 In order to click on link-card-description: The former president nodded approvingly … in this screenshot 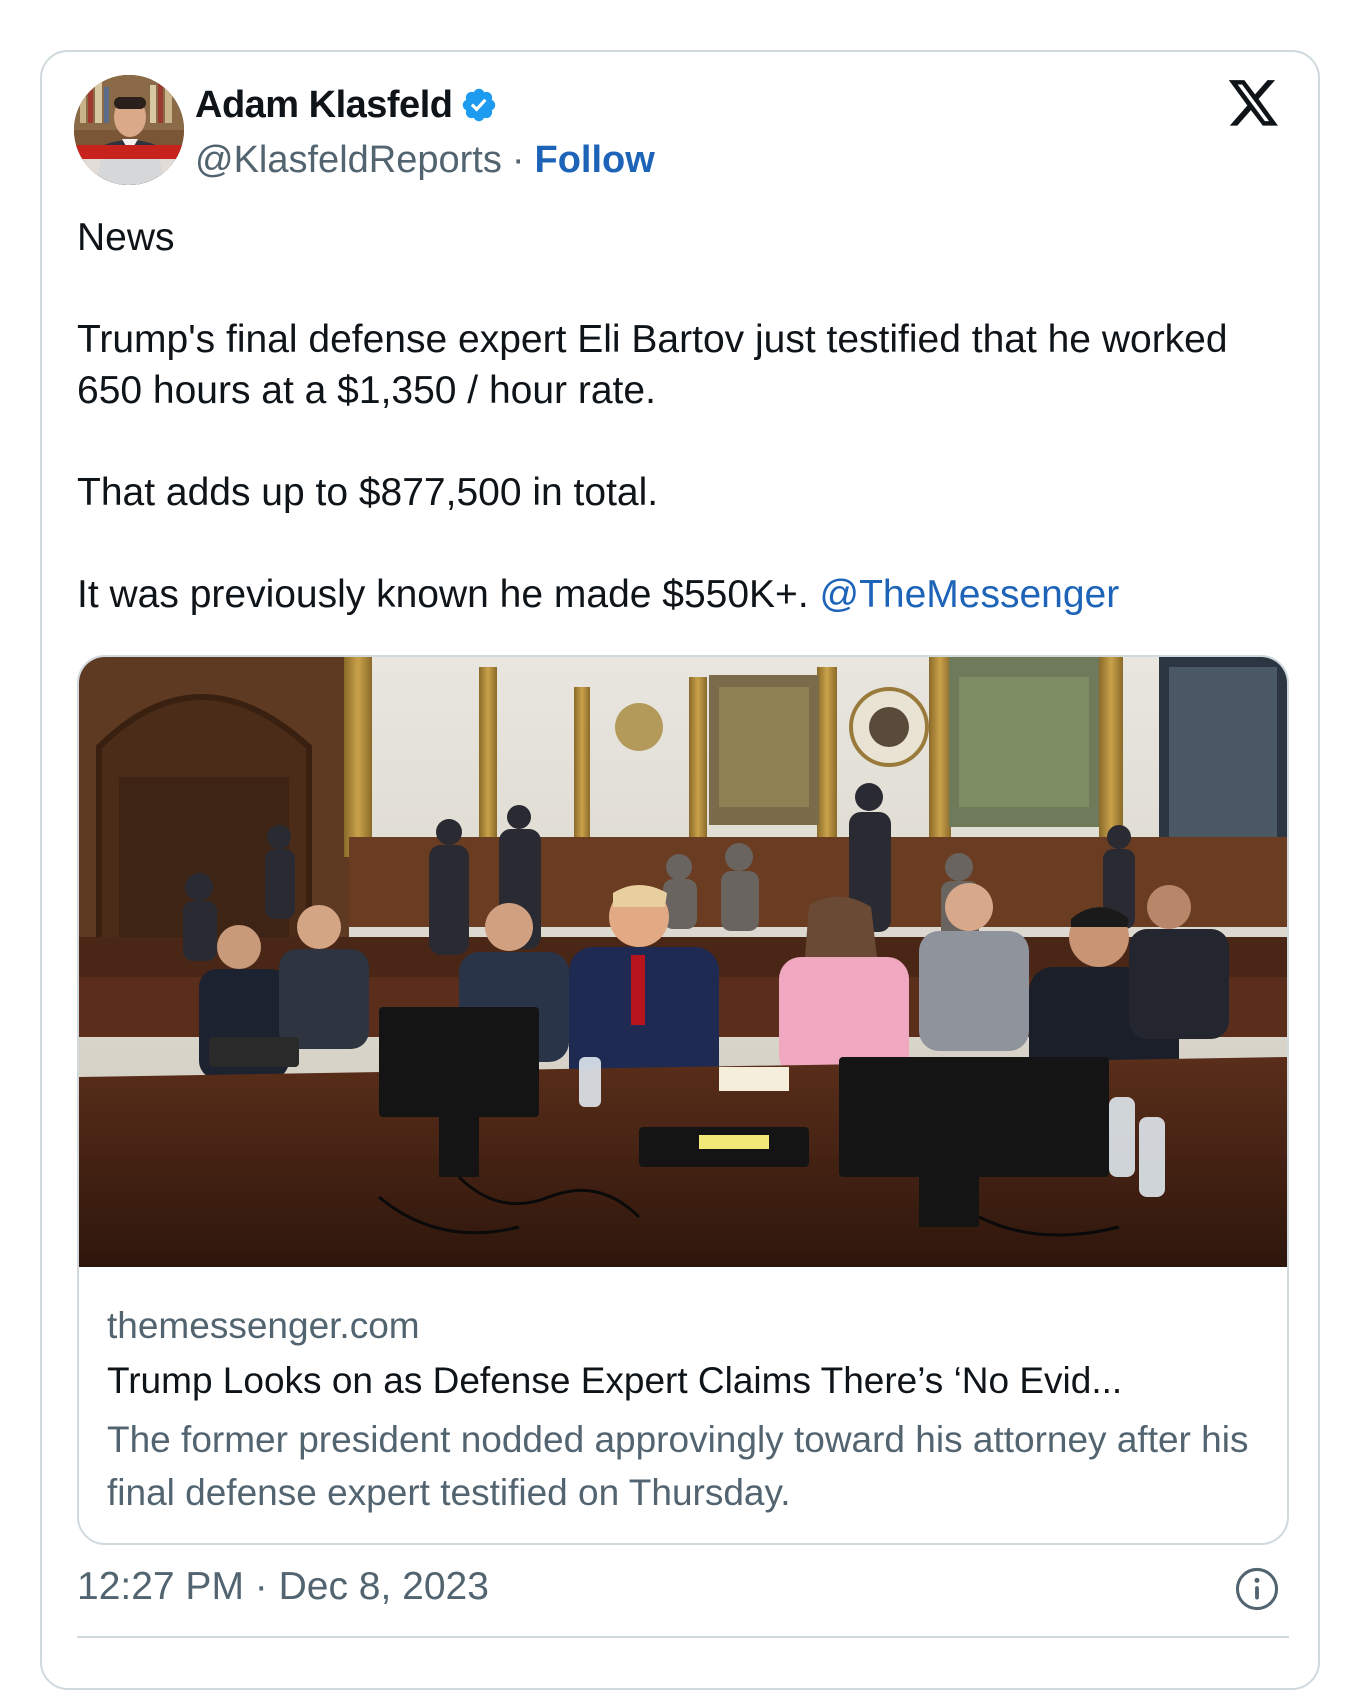, I will do `click(678, 1466)`.